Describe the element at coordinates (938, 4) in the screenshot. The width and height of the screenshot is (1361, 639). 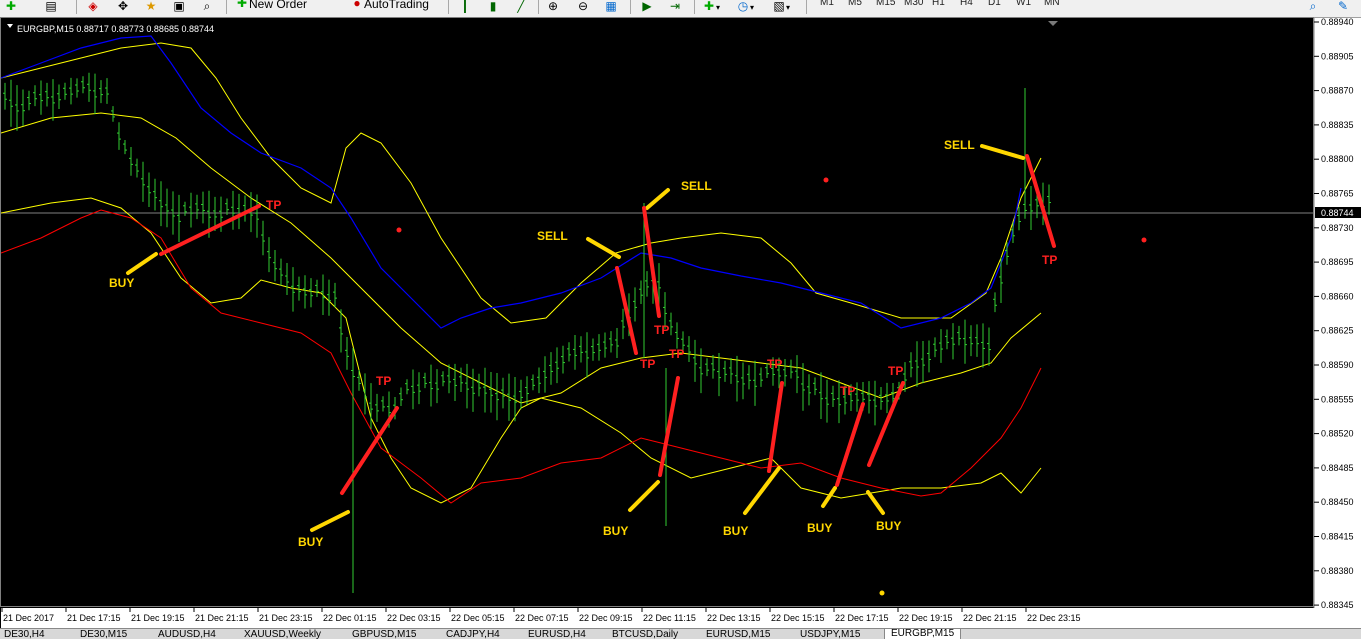
I see `timeframe-h1: H1` at that location.